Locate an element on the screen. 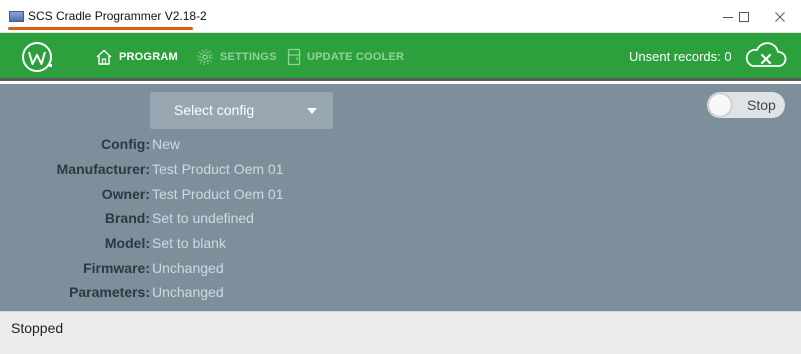 The height and width of the screenshot is (354, 801). field-row-owner: Owner: Test Product Oem 01 is located at coordinates (400, 196).